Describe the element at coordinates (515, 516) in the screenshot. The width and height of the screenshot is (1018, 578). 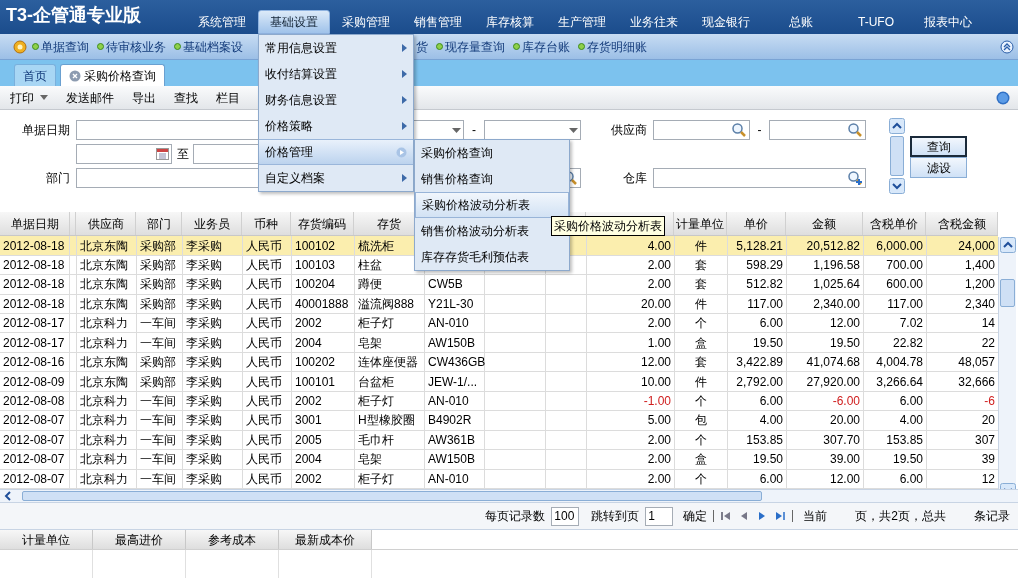
I see `pager-label: 每页记录数` at that location.